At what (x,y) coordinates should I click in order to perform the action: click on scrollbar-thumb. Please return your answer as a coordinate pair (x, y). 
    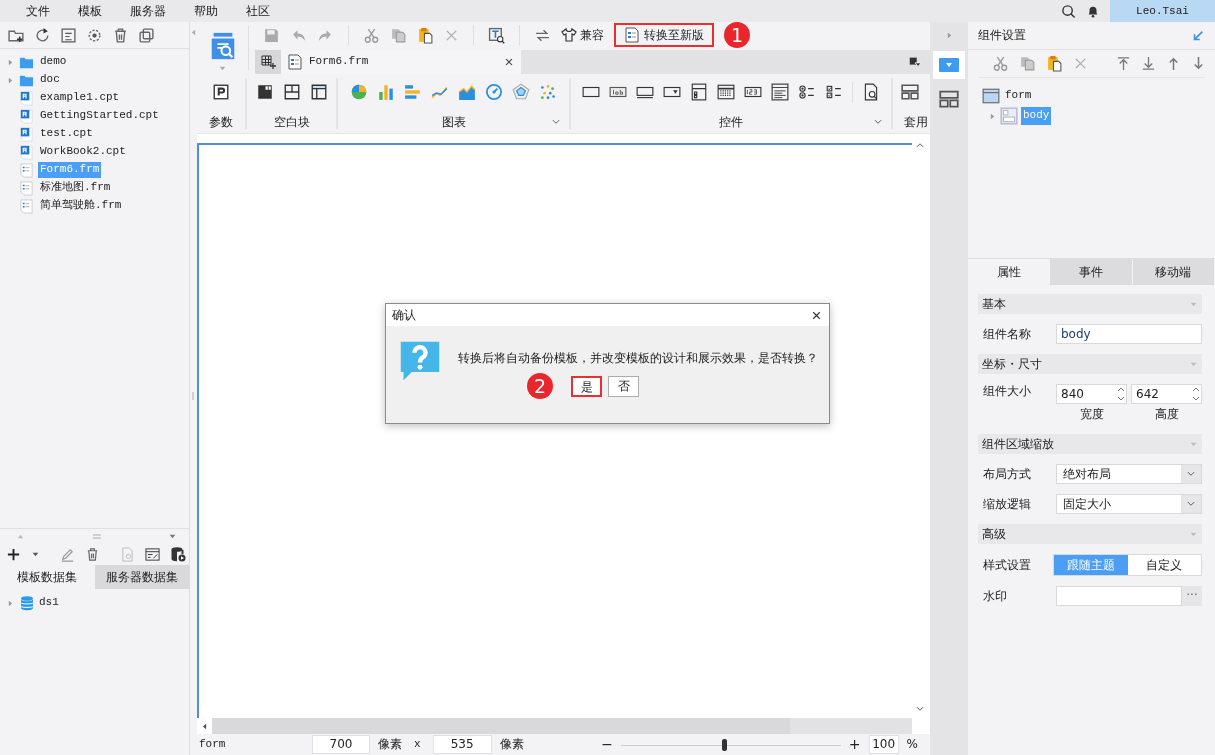
    Looking at the image, I should click on (501, 726).